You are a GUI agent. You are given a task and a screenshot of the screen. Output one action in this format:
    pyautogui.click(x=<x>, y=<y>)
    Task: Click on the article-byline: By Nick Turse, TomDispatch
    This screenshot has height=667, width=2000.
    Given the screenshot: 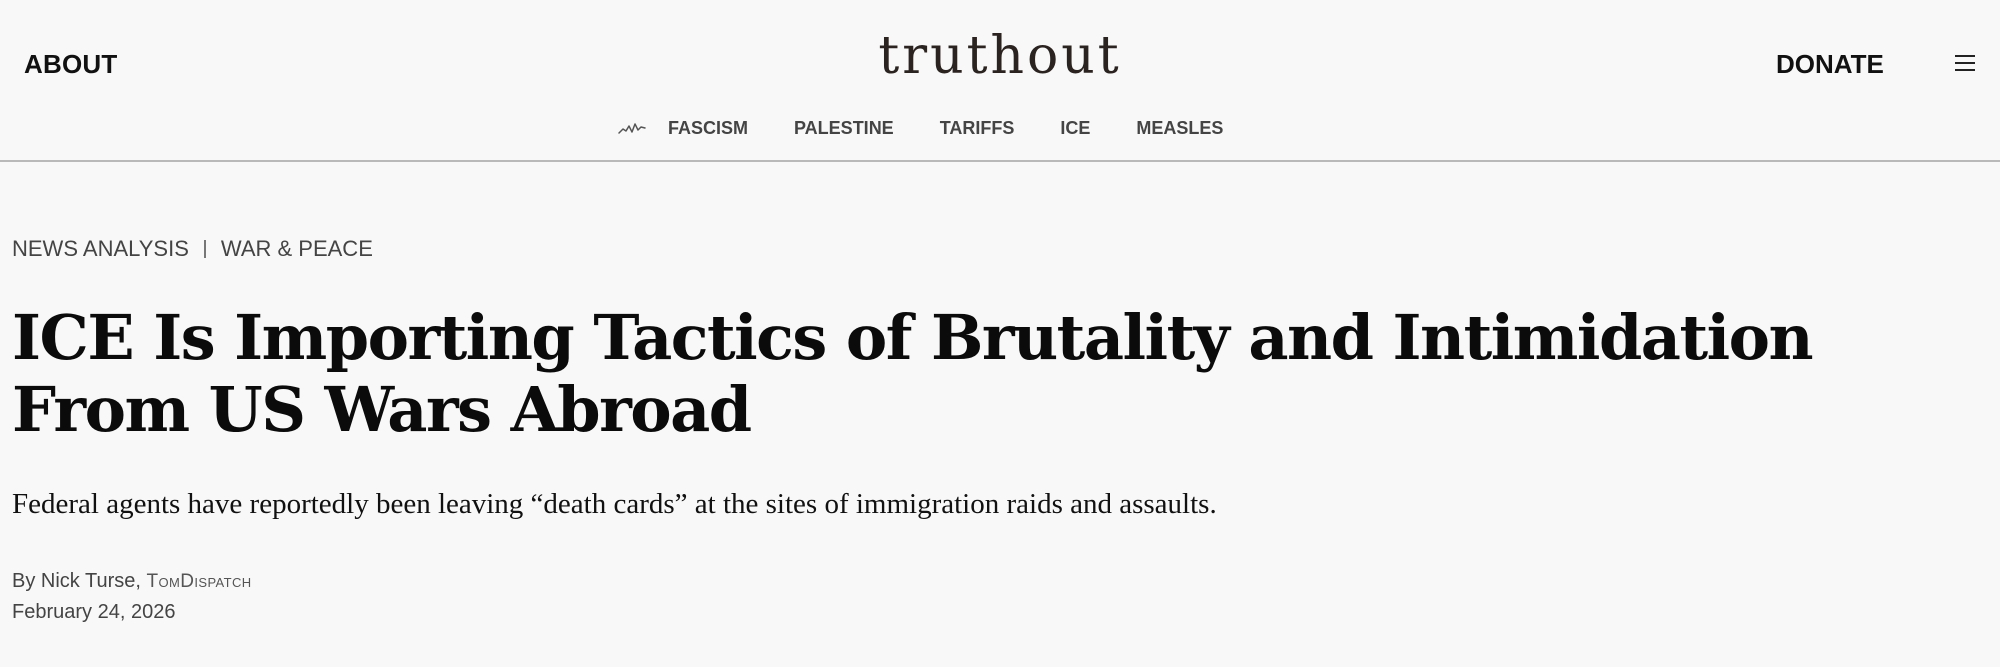 What is the action you would take?
    pyautogui.click(x=132, y=581)
    